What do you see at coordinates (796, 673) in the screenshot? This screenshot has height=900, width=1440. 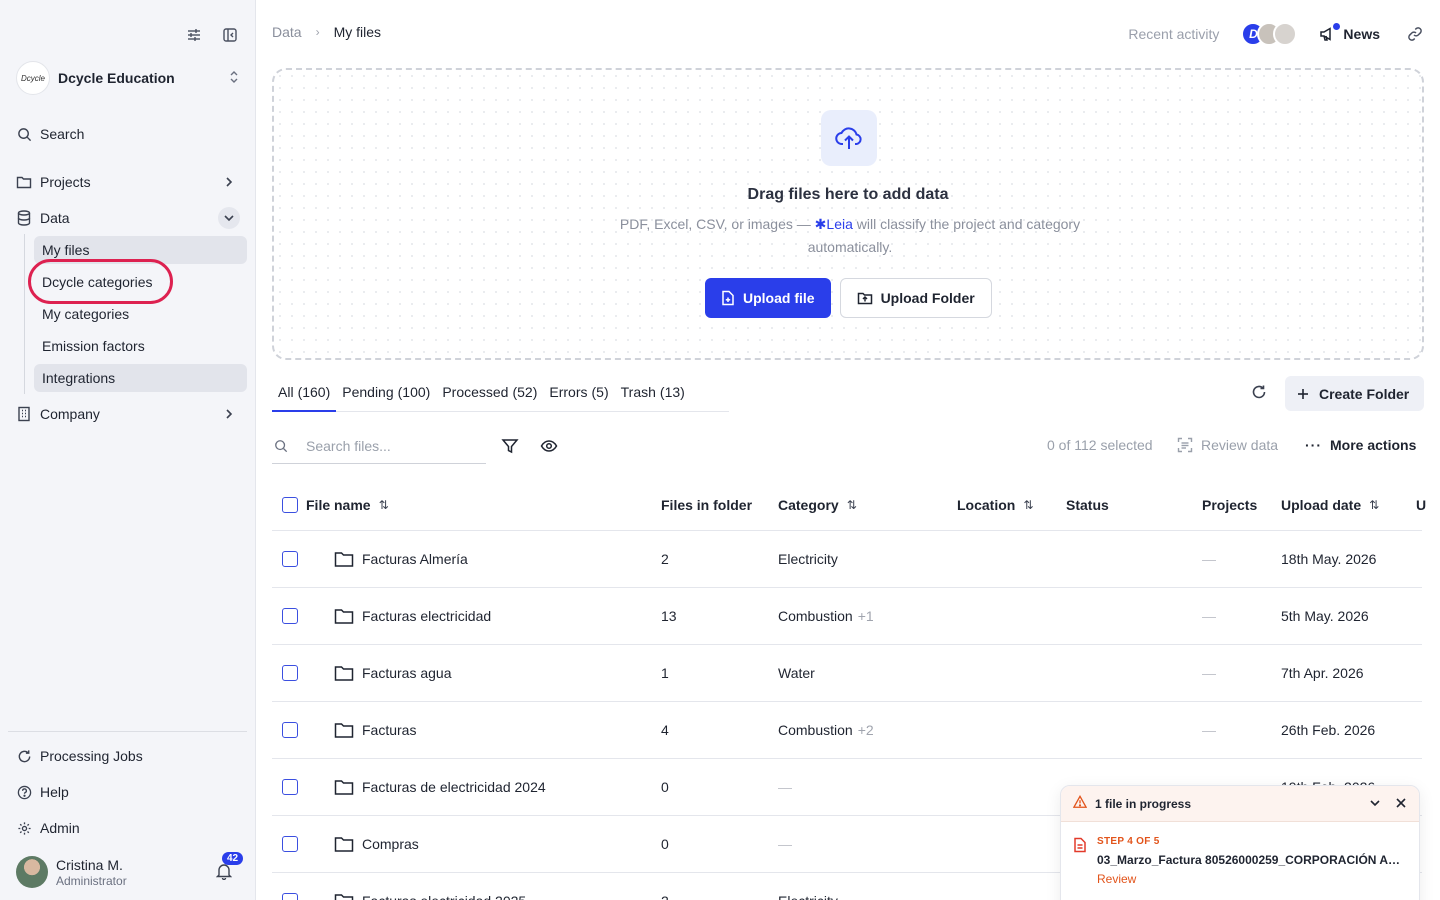 I see `category-text: Water` at bounding box center [796, 673].